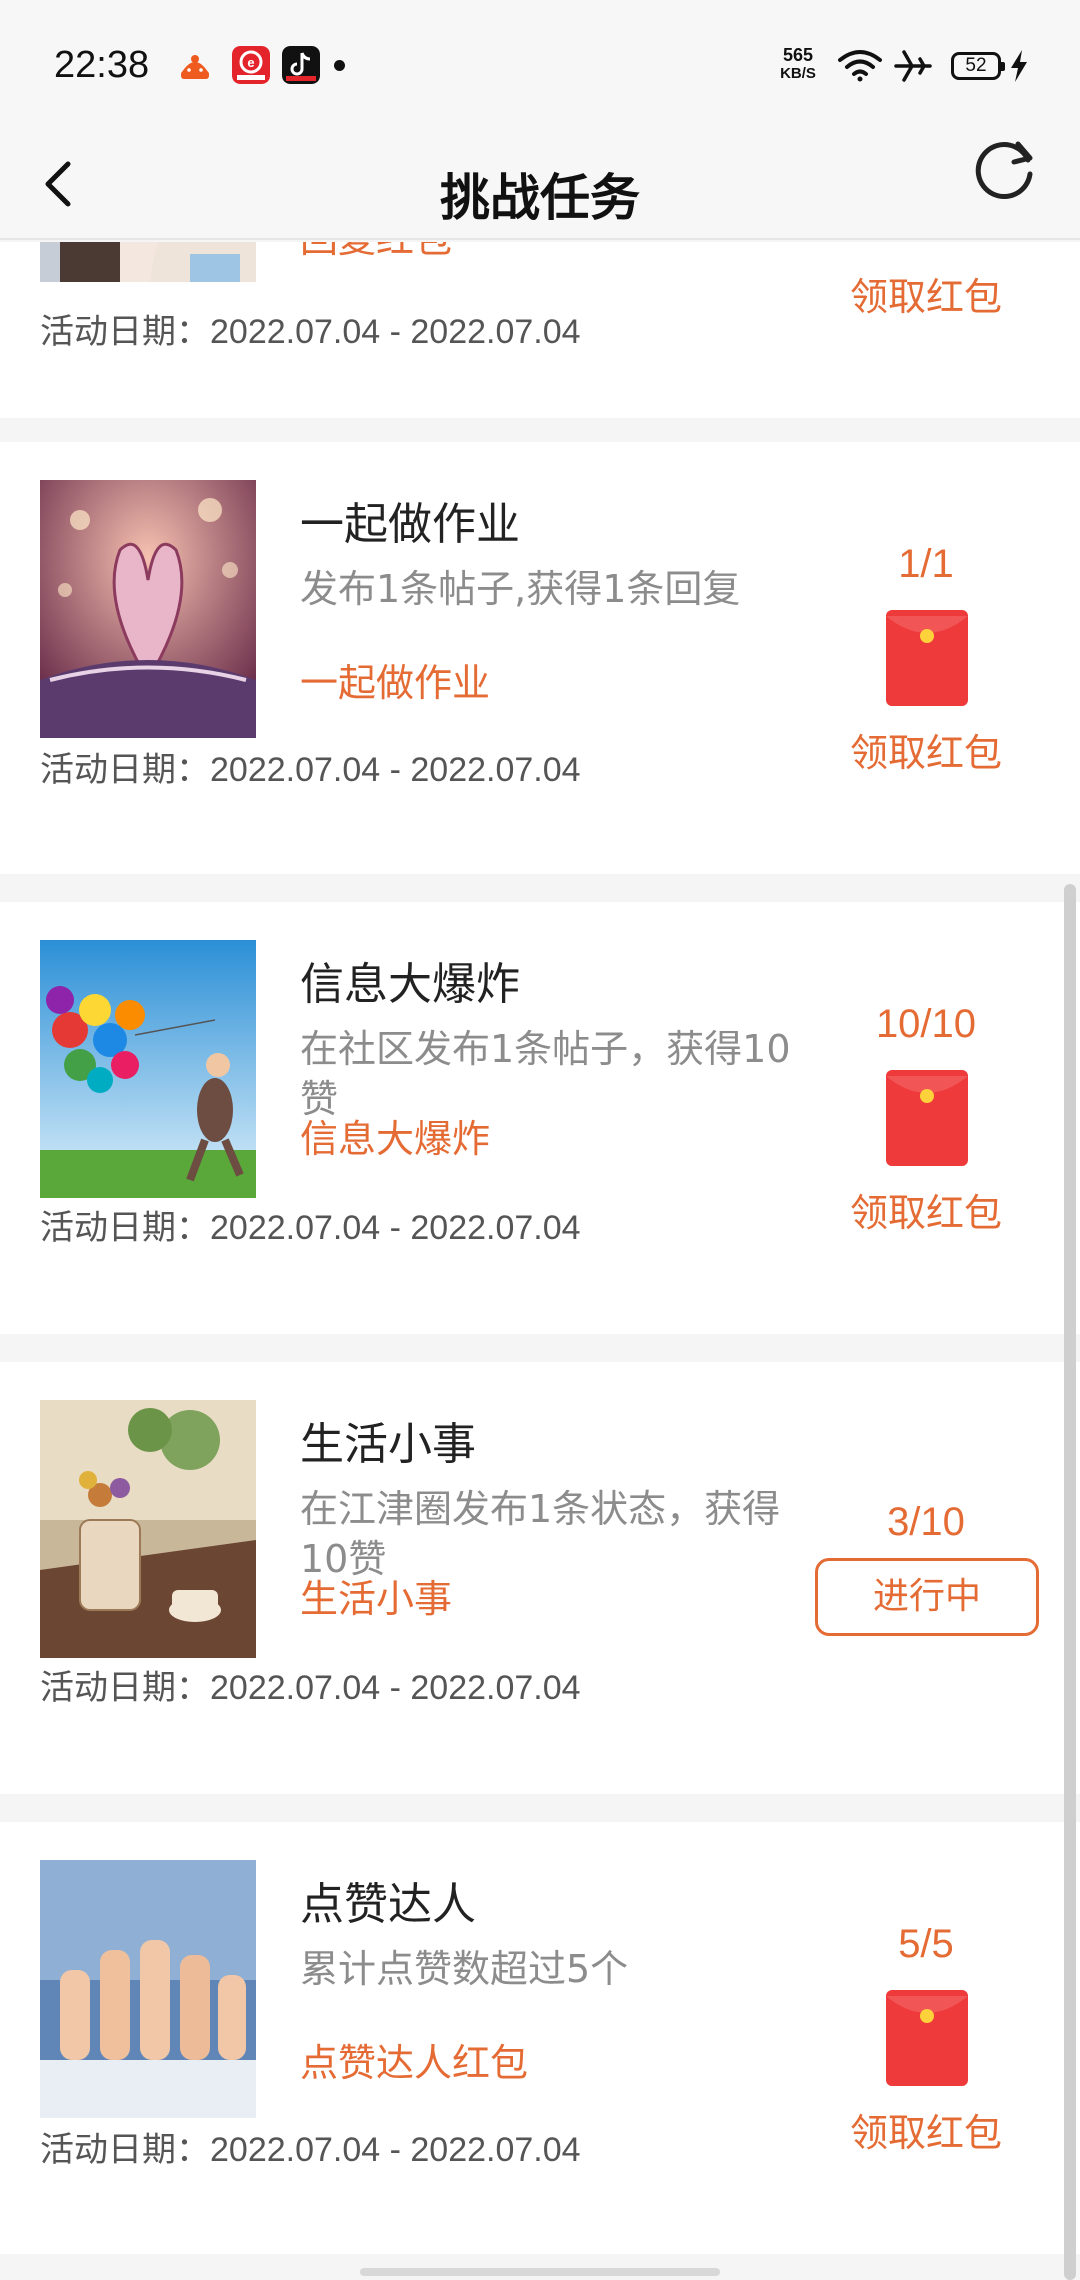 The height and width of the screenshot is (2280, 1080). What do you see at coordinates (102, 65) in the screenshot?
I see `status-time: 22:38` at bounding box center [102, 65].